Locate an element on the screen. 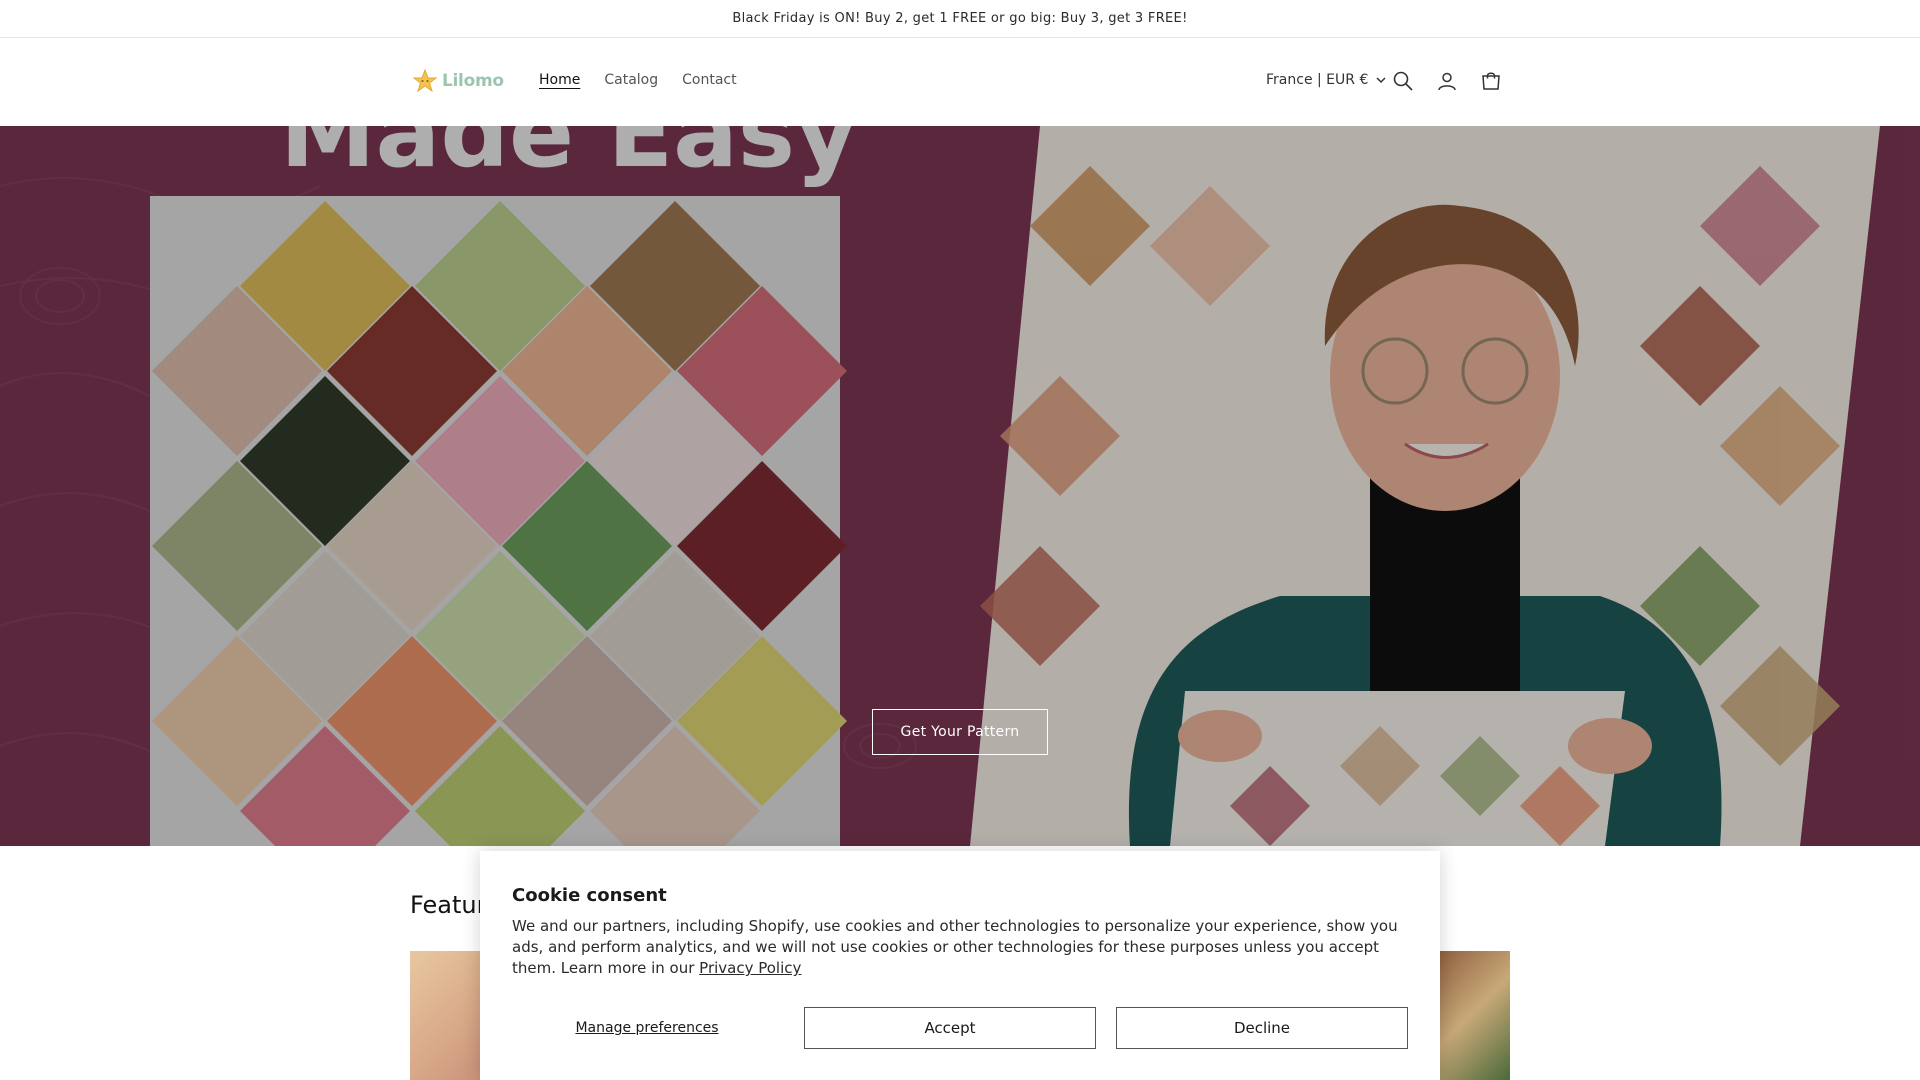 This screenshot has height=1080, width=1920. country-currency-selector: France | EUR € is located at coordinates (1326, 80).